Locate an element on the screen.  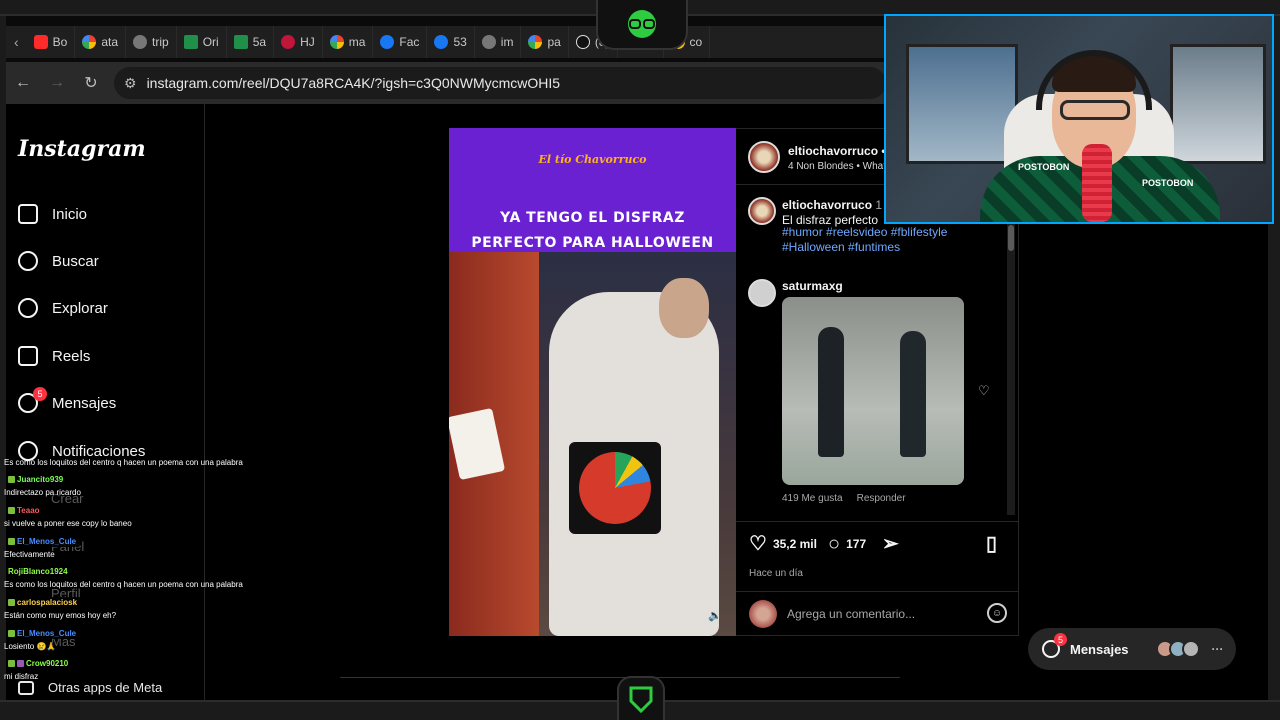
chat-username: Juancito939 is located at coordinates (37, 479).